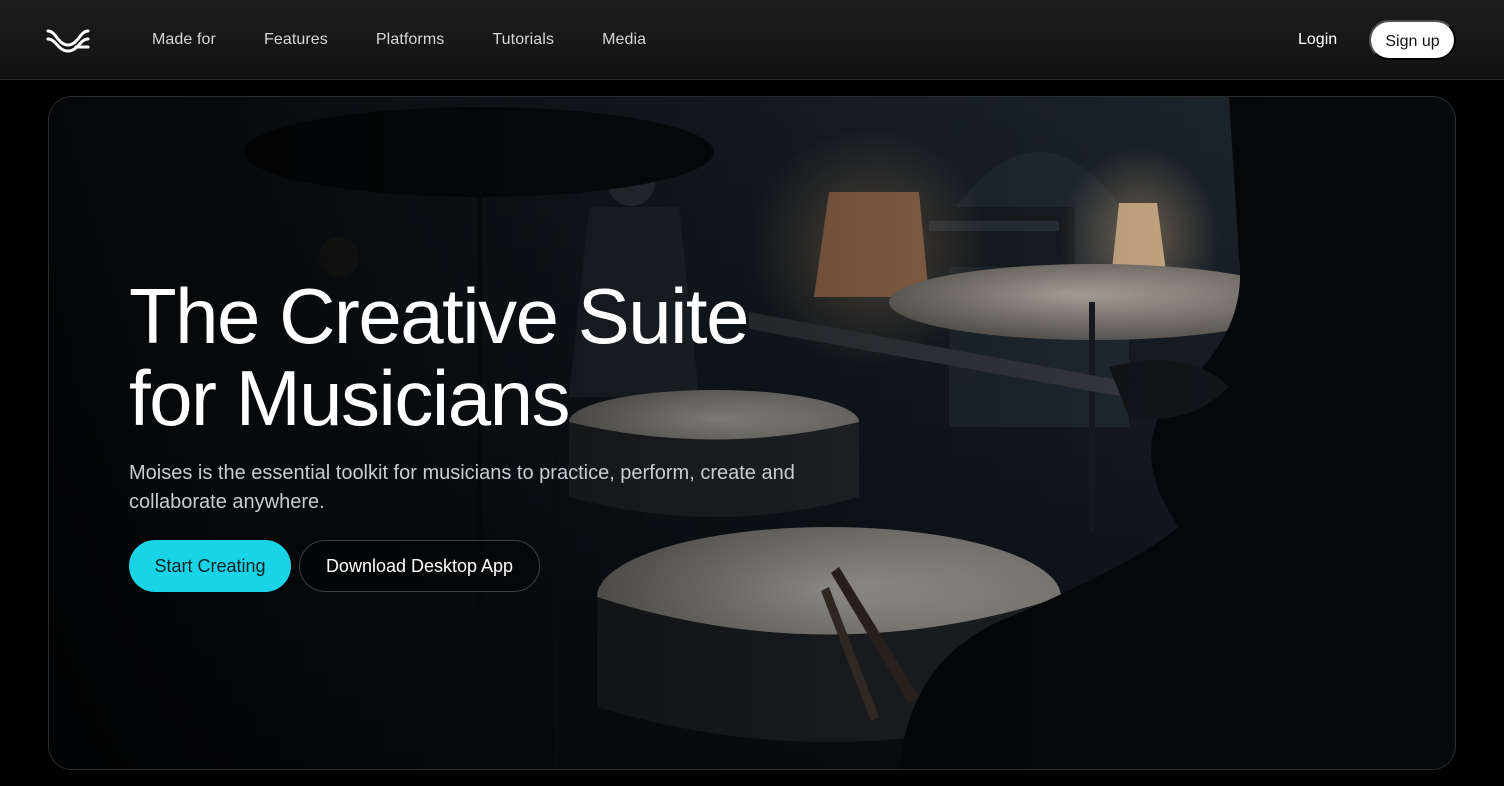  Describe the element at coordinates (419, 566) in the screenshot. I see `download-desktop-app-button: Download Desktop App` at that location.